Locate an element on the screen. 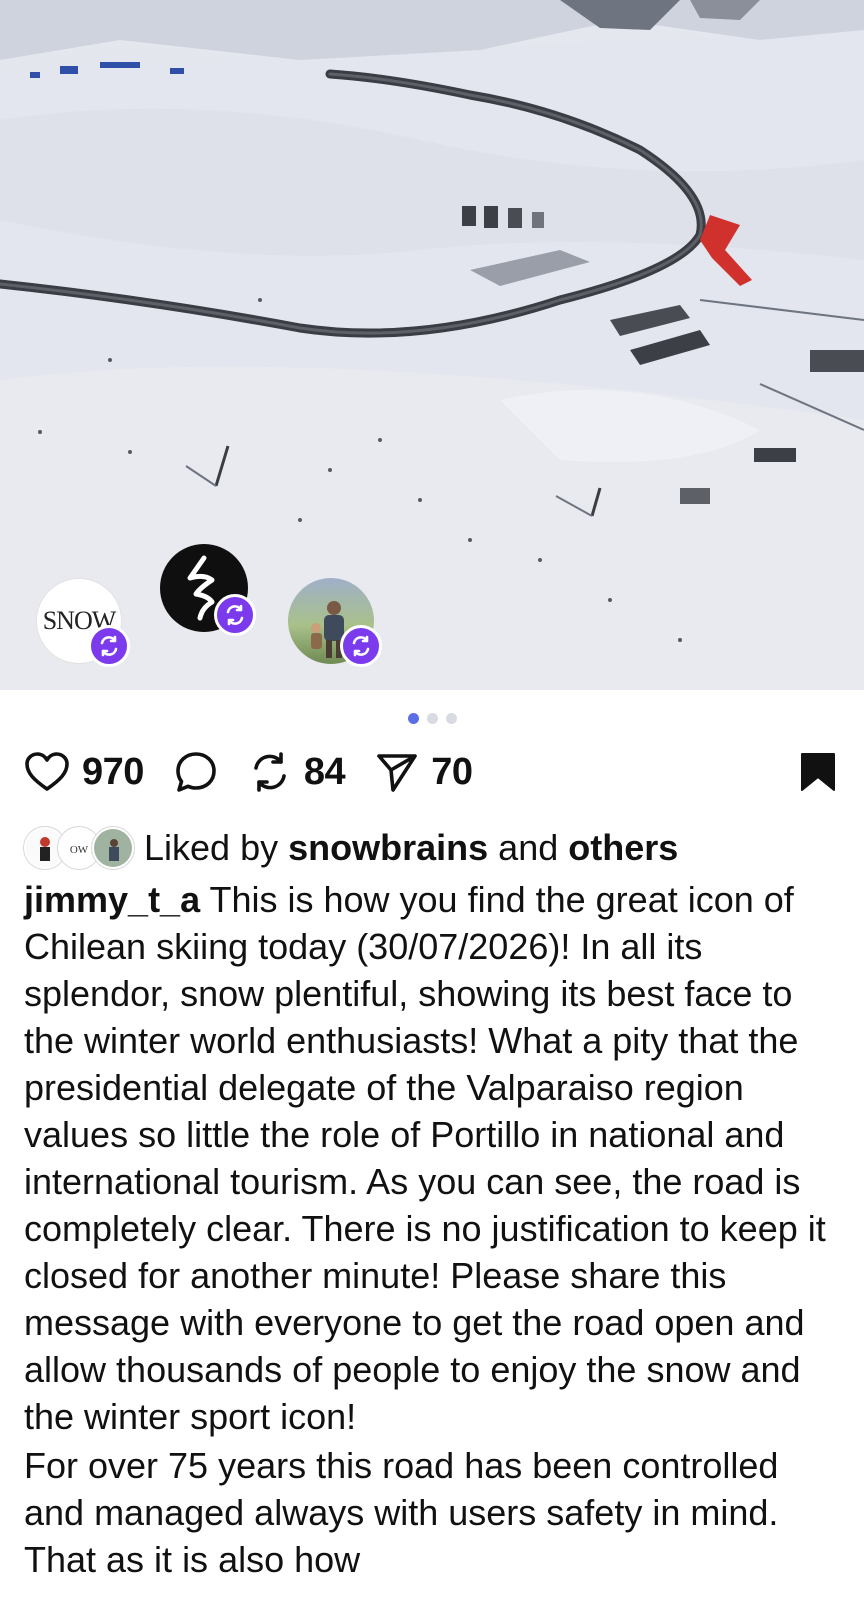 The image size is (864, 1600). liked-by-user-link: snowbrains is located at coordinates (388, 848).